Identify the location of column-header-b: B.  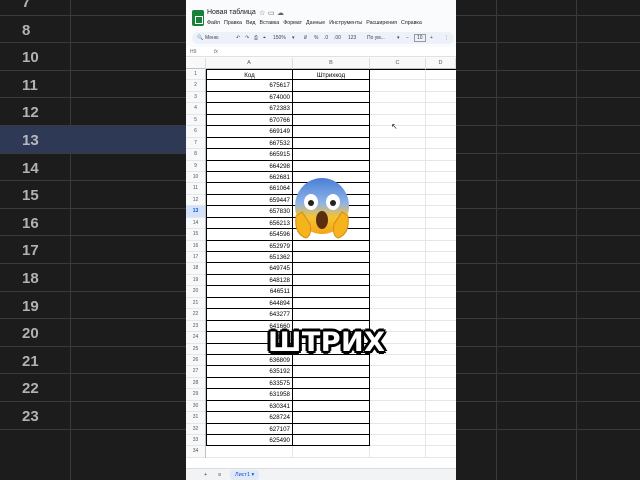
(331, 63).